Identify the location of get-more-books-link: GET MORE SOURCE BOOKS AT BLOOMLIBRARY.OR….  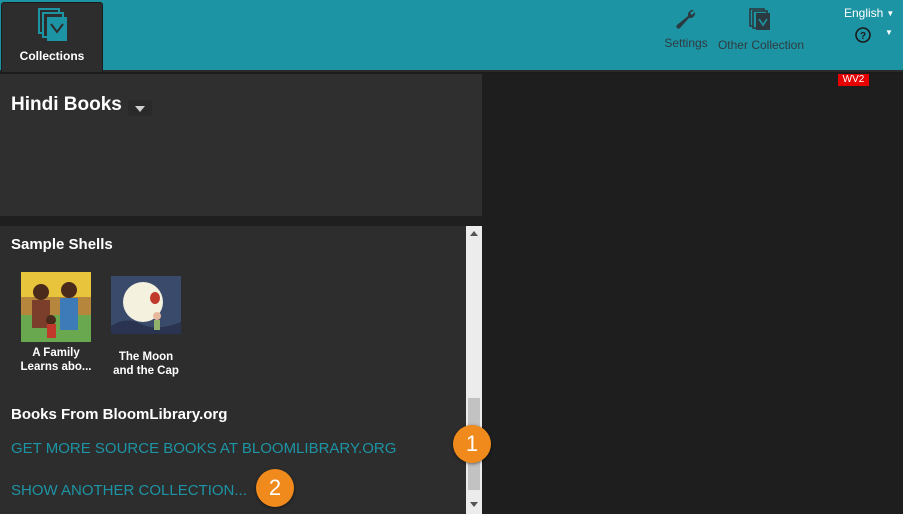
(203, 448).